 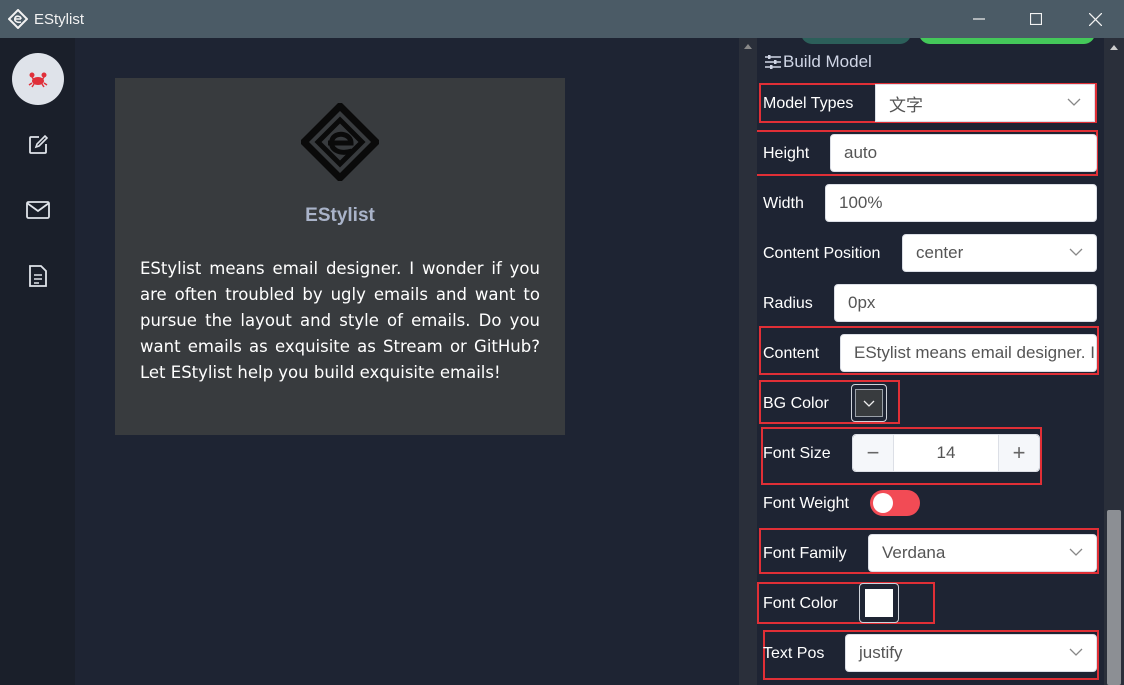 What do you see at coordinates (873, 453) in the screenshot?
I see `decrease-button: −` at bounding box center [873, 453].